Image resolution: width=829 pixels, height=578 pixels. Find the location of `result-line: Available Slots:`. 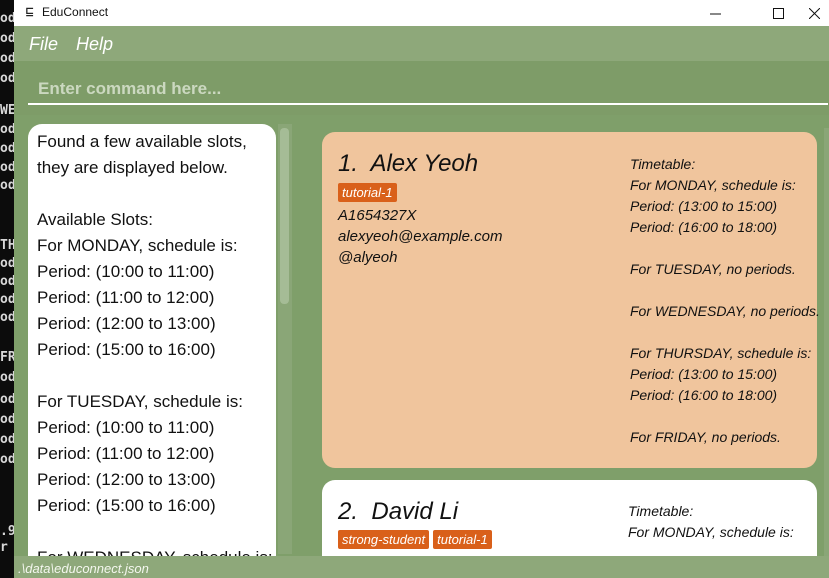

result-line: Available Slots: is located at coordinates (95, 219).